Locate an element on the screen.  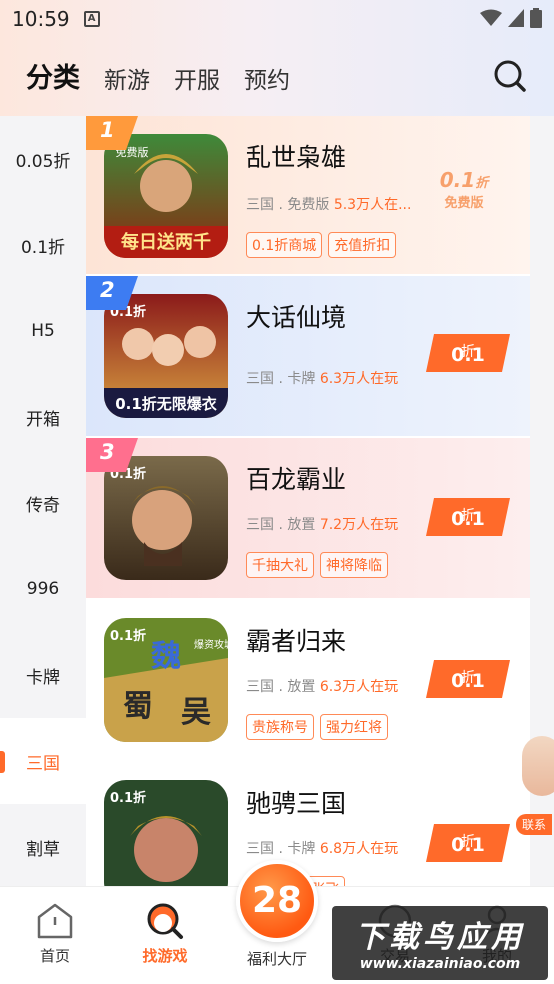
welfare-hall-button: 28 is located at coordinates (277, 901).